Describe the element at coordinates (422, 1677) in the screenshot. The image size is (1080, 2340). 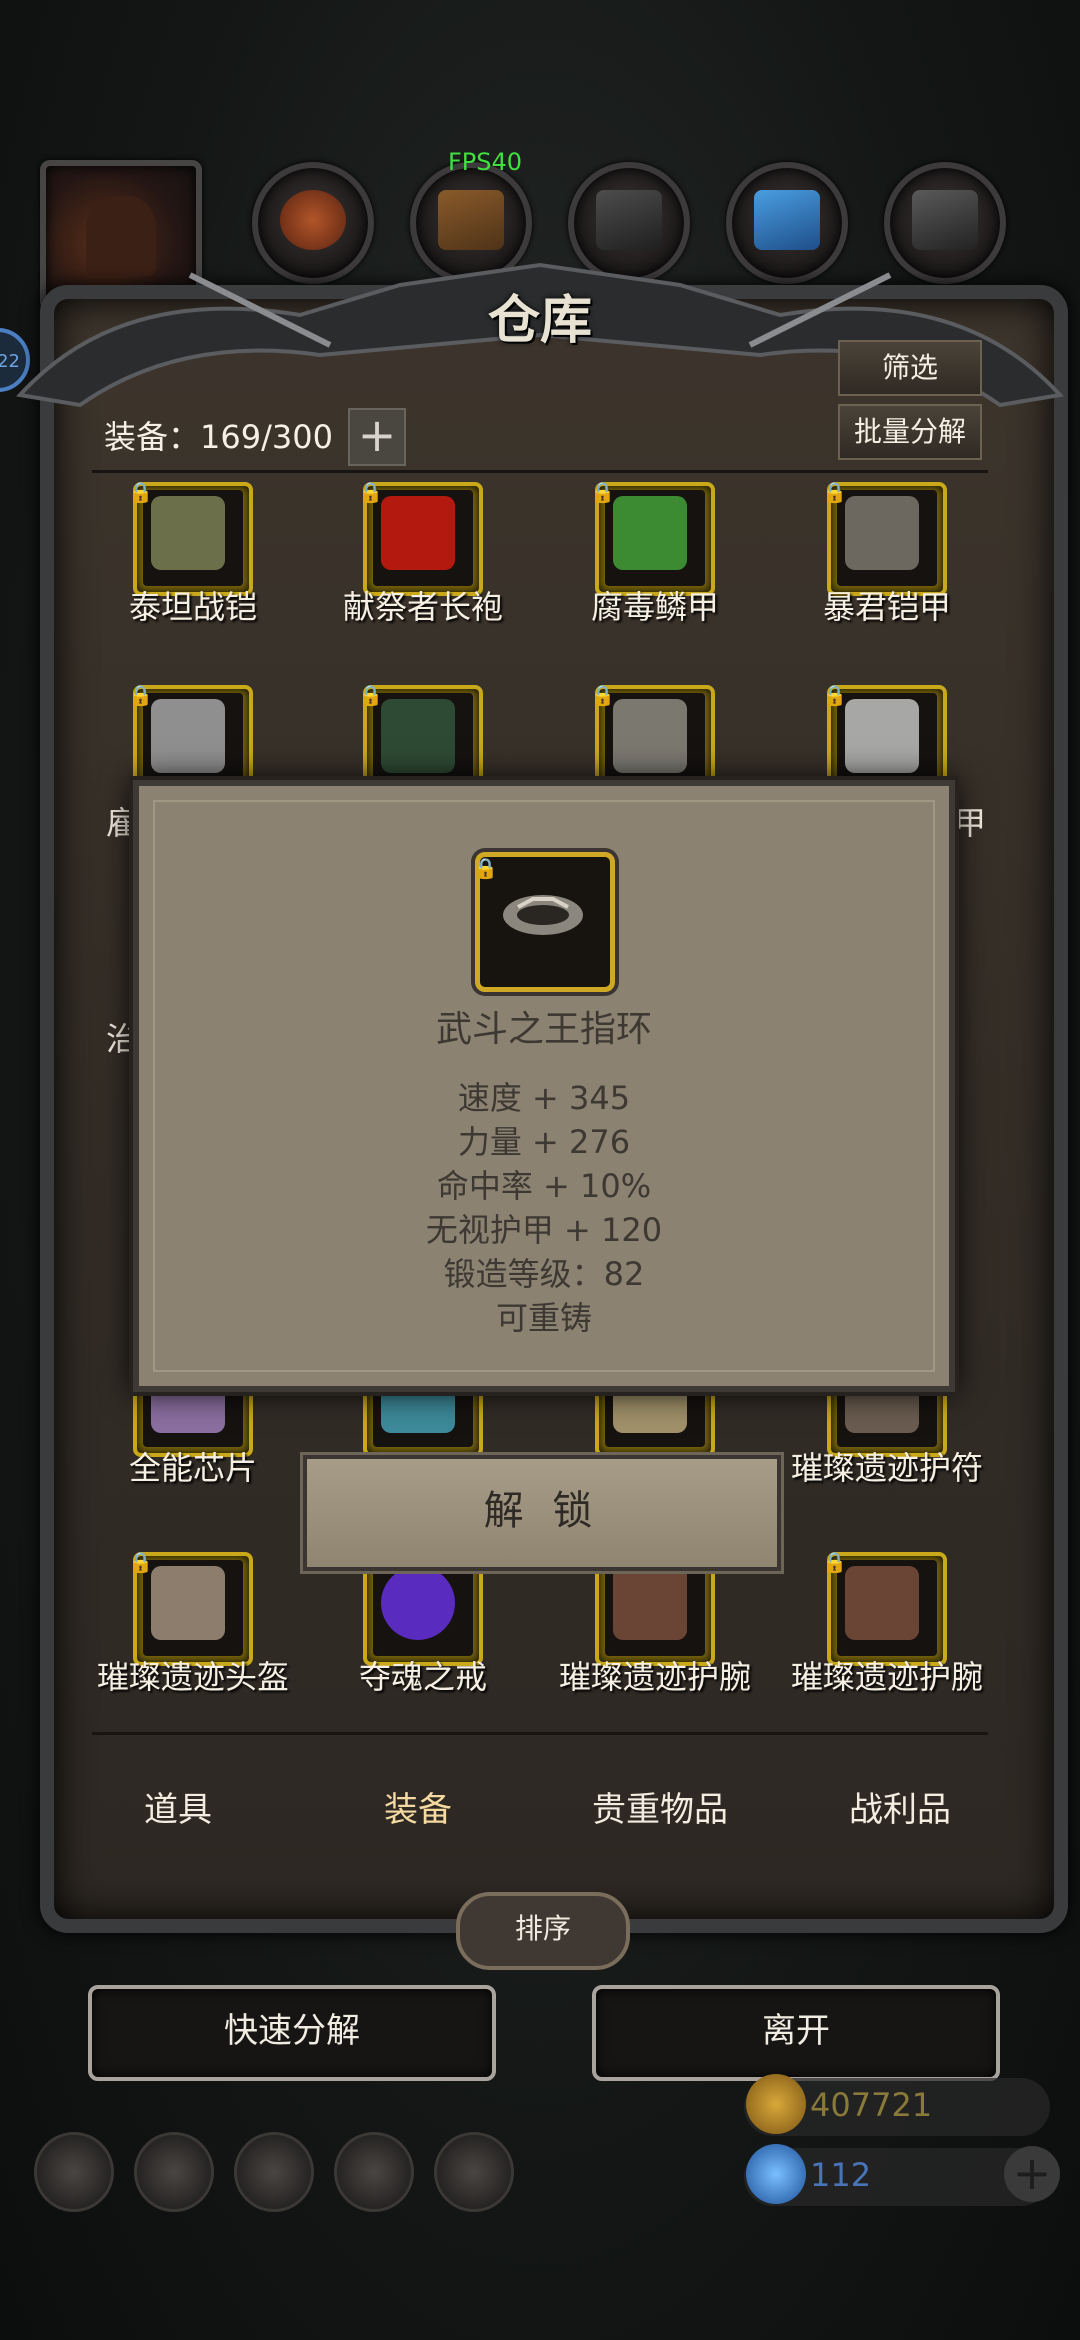
I see `item-name: 夺魂之戒` at that location.